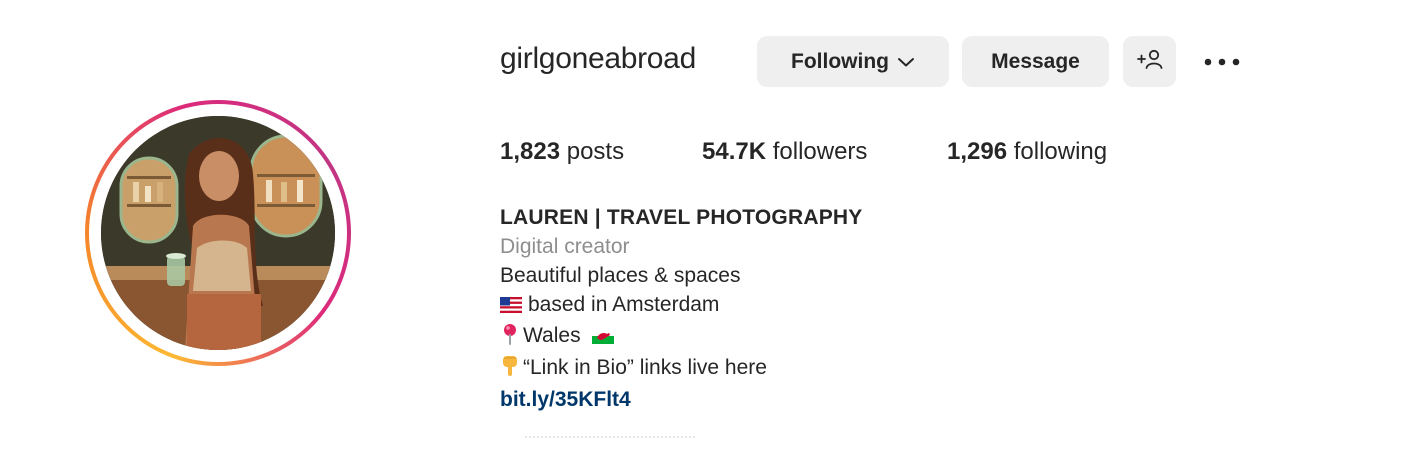 The height and width of the screenshot is (465, 1424). I want to click on add-user-button, so click(1149, 61).